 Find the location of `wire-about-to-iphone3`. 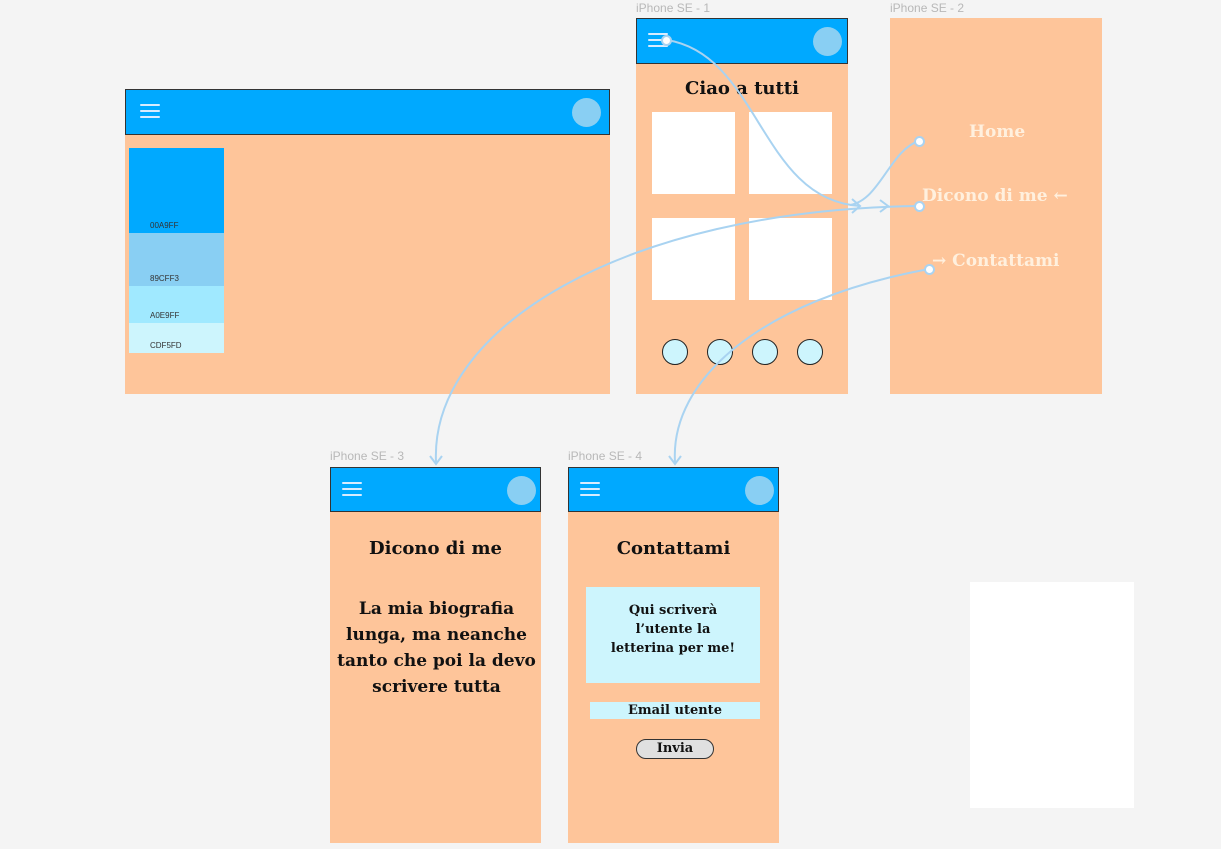

wire-about-to-iphone3 is located at coordinates (677, 334).